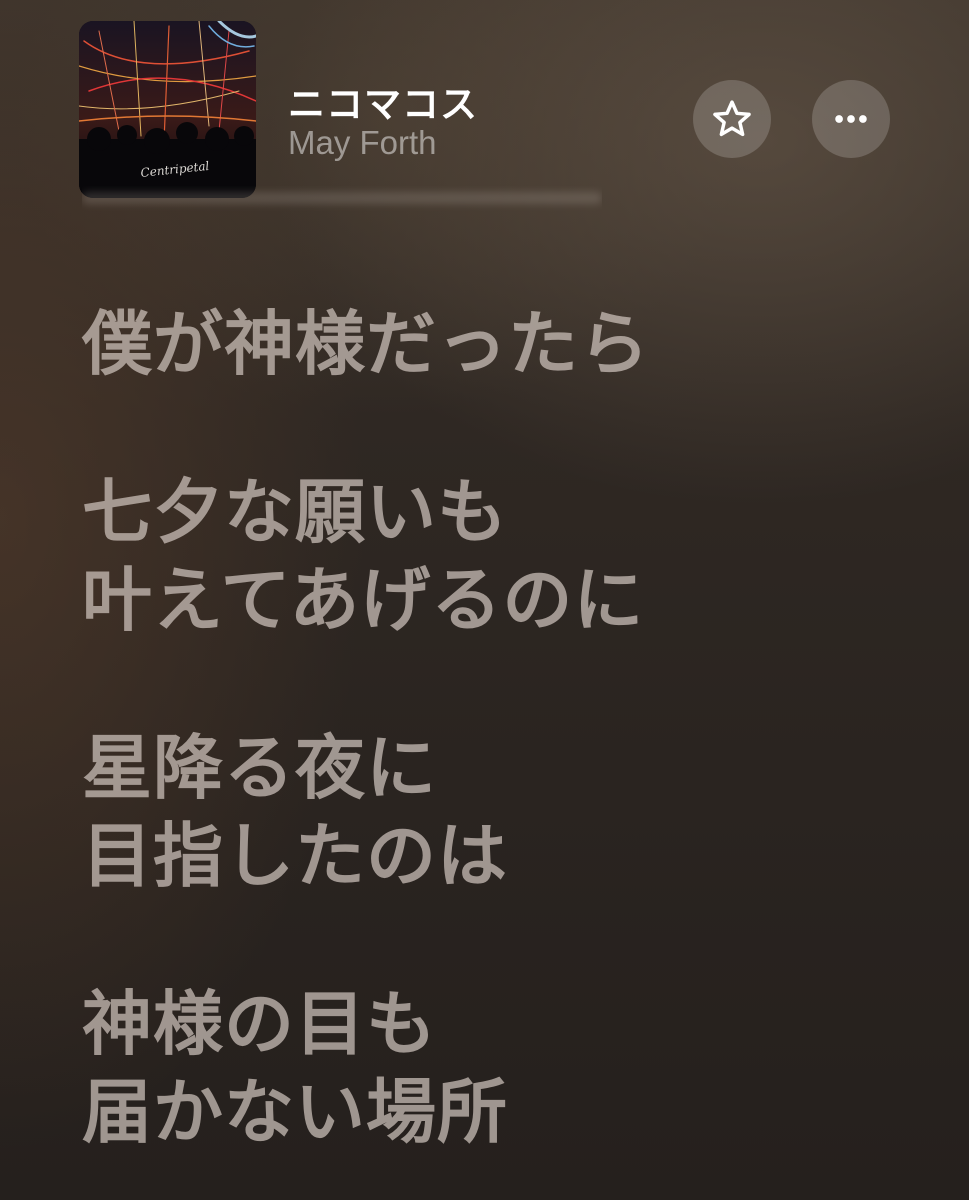 The height and width of the screenshot is (1200, 969). Describe the element at coordinates (512, 600) in the screenshot. I see `lyric-line: 叶えてあげるのに` at that location.